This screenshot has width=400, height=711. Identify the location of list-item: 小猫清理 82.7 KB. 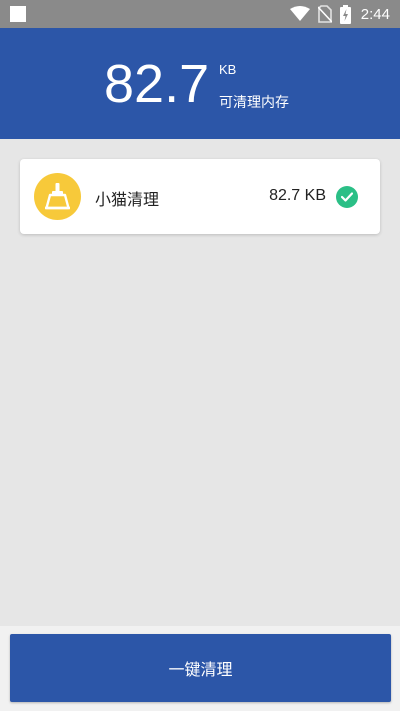
(200, 196).